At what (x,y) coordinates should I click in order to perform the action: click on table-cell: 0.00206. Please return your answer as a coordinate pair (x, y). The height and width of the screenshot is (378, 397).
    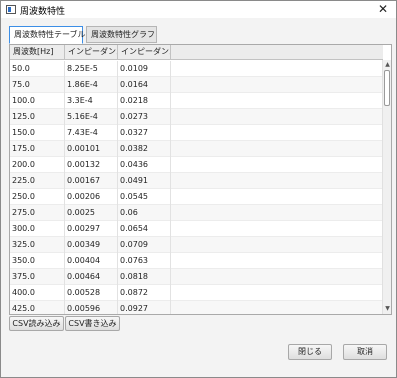
    Looking at the image, I should click on (91, 197).